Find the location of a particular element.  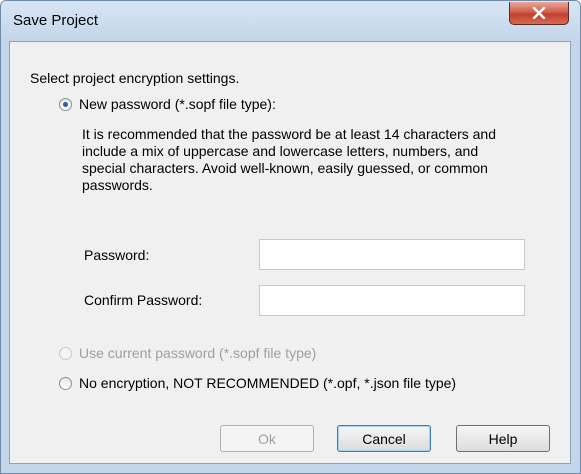

confirm-password-input is located at coordinates (392, 300).